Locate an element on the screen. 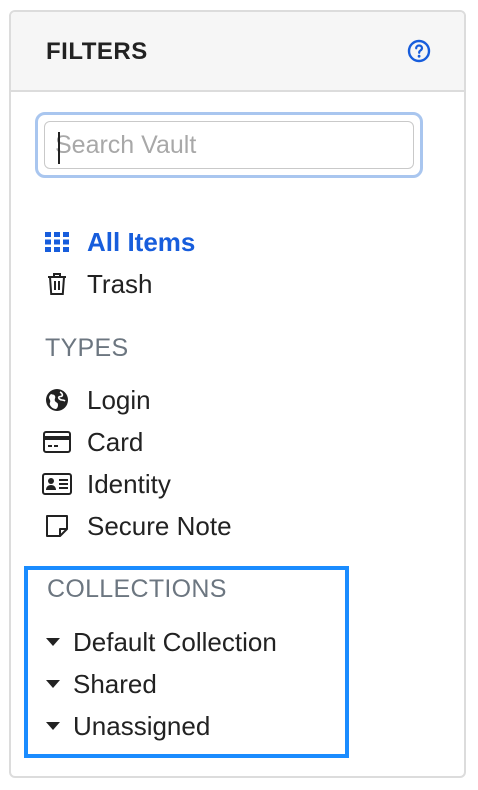 This screenshot has height=790, width=478. text-caret is located at coordinates (59, 148).